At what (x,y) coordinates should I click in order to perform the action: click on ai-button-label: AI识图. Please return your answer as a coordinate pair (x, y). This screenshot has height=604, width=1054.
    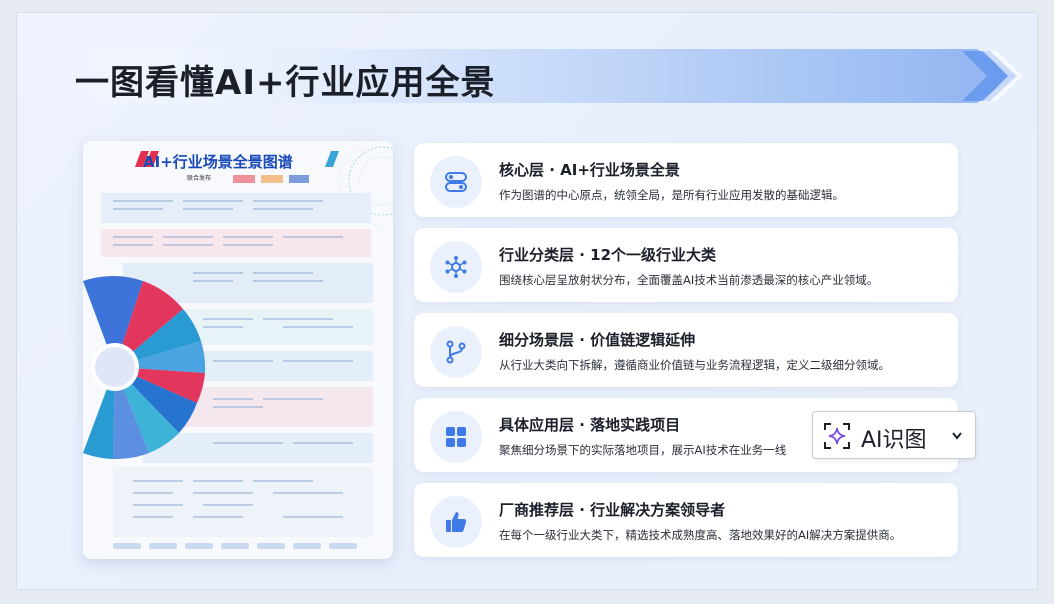
    Looking at the image, I should click on (894, 440).